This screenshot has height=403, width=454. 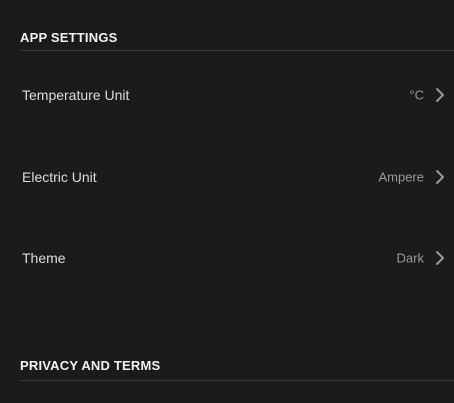 What do you see at coordinates (44, 258) in the screenshot?
I see `setting-label: Theme` at bounding box center [44, 258].